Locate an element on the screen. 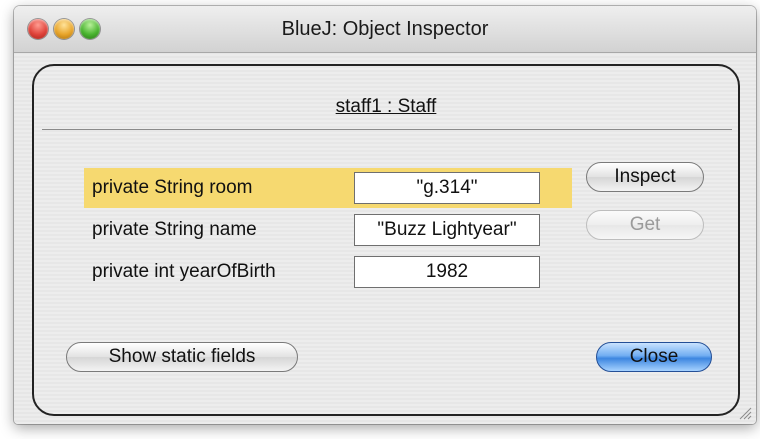  field-label-year-of-birth: private int yearOfBirth is located at coordinates (215, 272).